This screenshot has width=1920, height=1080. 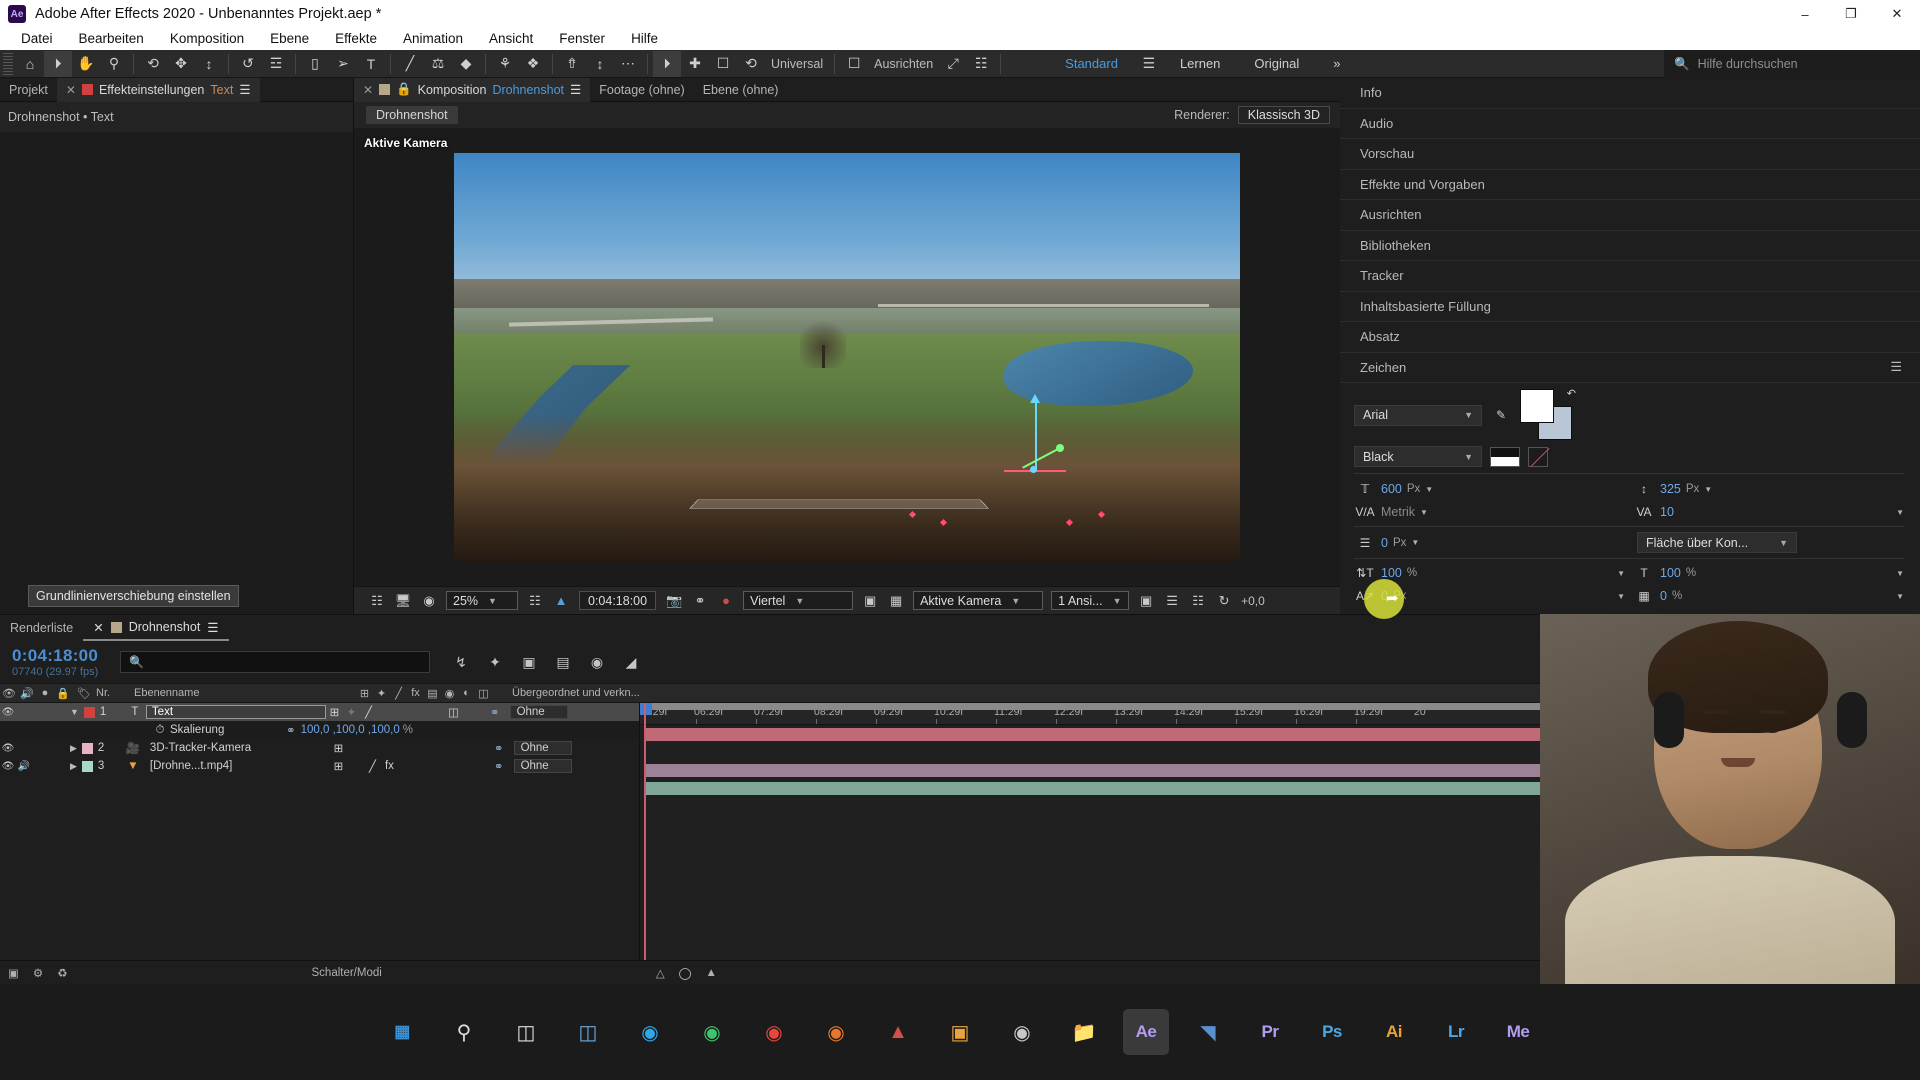 What do you see at coordinates (315, 64) in the screenshot?
I see `shape-tool-icon: ▯` at bounding box center [315, 64].